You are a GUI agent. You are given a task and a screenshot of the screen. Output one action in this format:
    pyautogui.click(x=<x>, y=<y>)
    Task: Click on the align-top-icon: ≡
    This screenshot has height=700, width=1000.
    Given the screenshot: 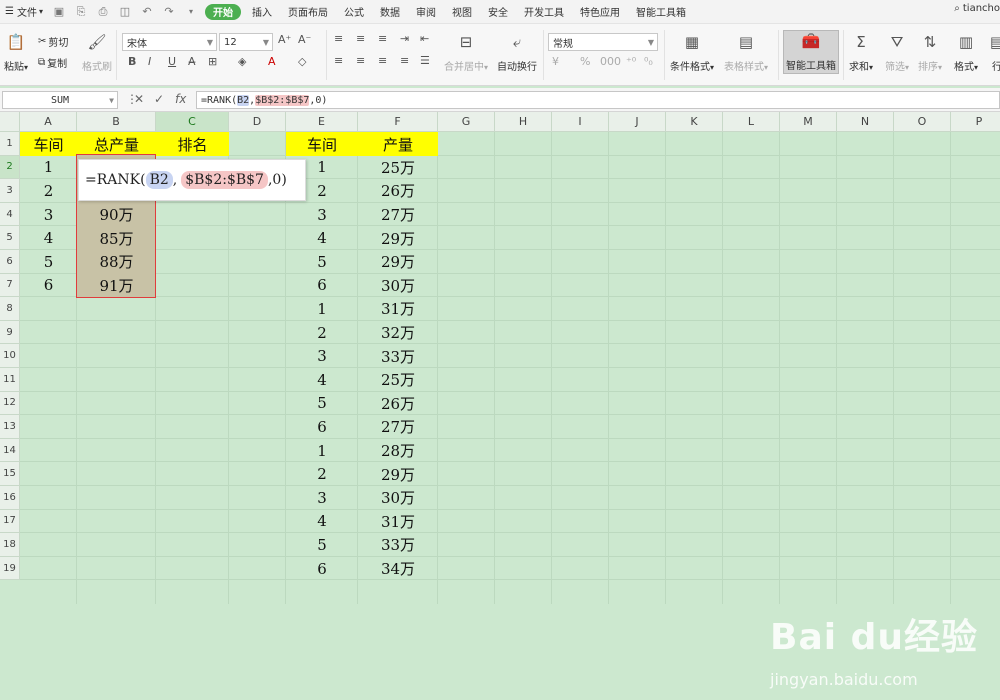 What is the action you would take?
    pyautogui.click(x=338, y=38)
    